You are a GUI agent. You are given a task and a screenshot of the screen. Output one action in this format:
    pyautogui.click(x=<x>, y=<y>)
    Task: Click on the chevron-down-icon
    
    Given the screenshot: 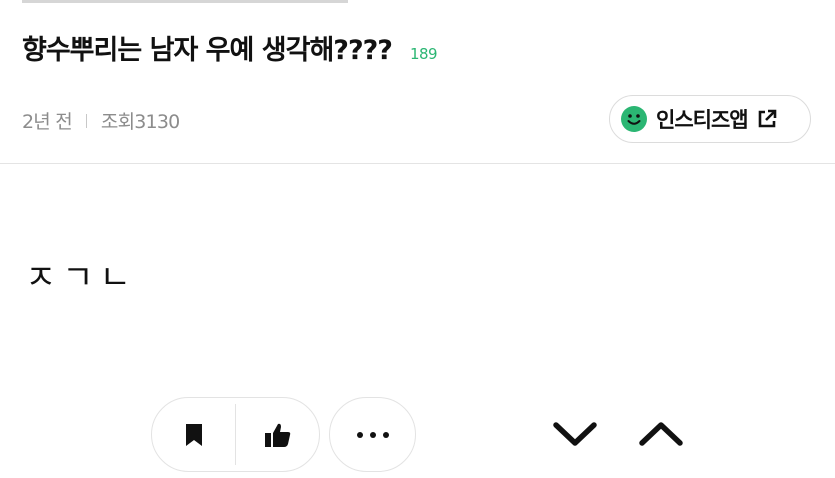 What is the action you would take?
    pyautogui.click(x=575, y=434)
    